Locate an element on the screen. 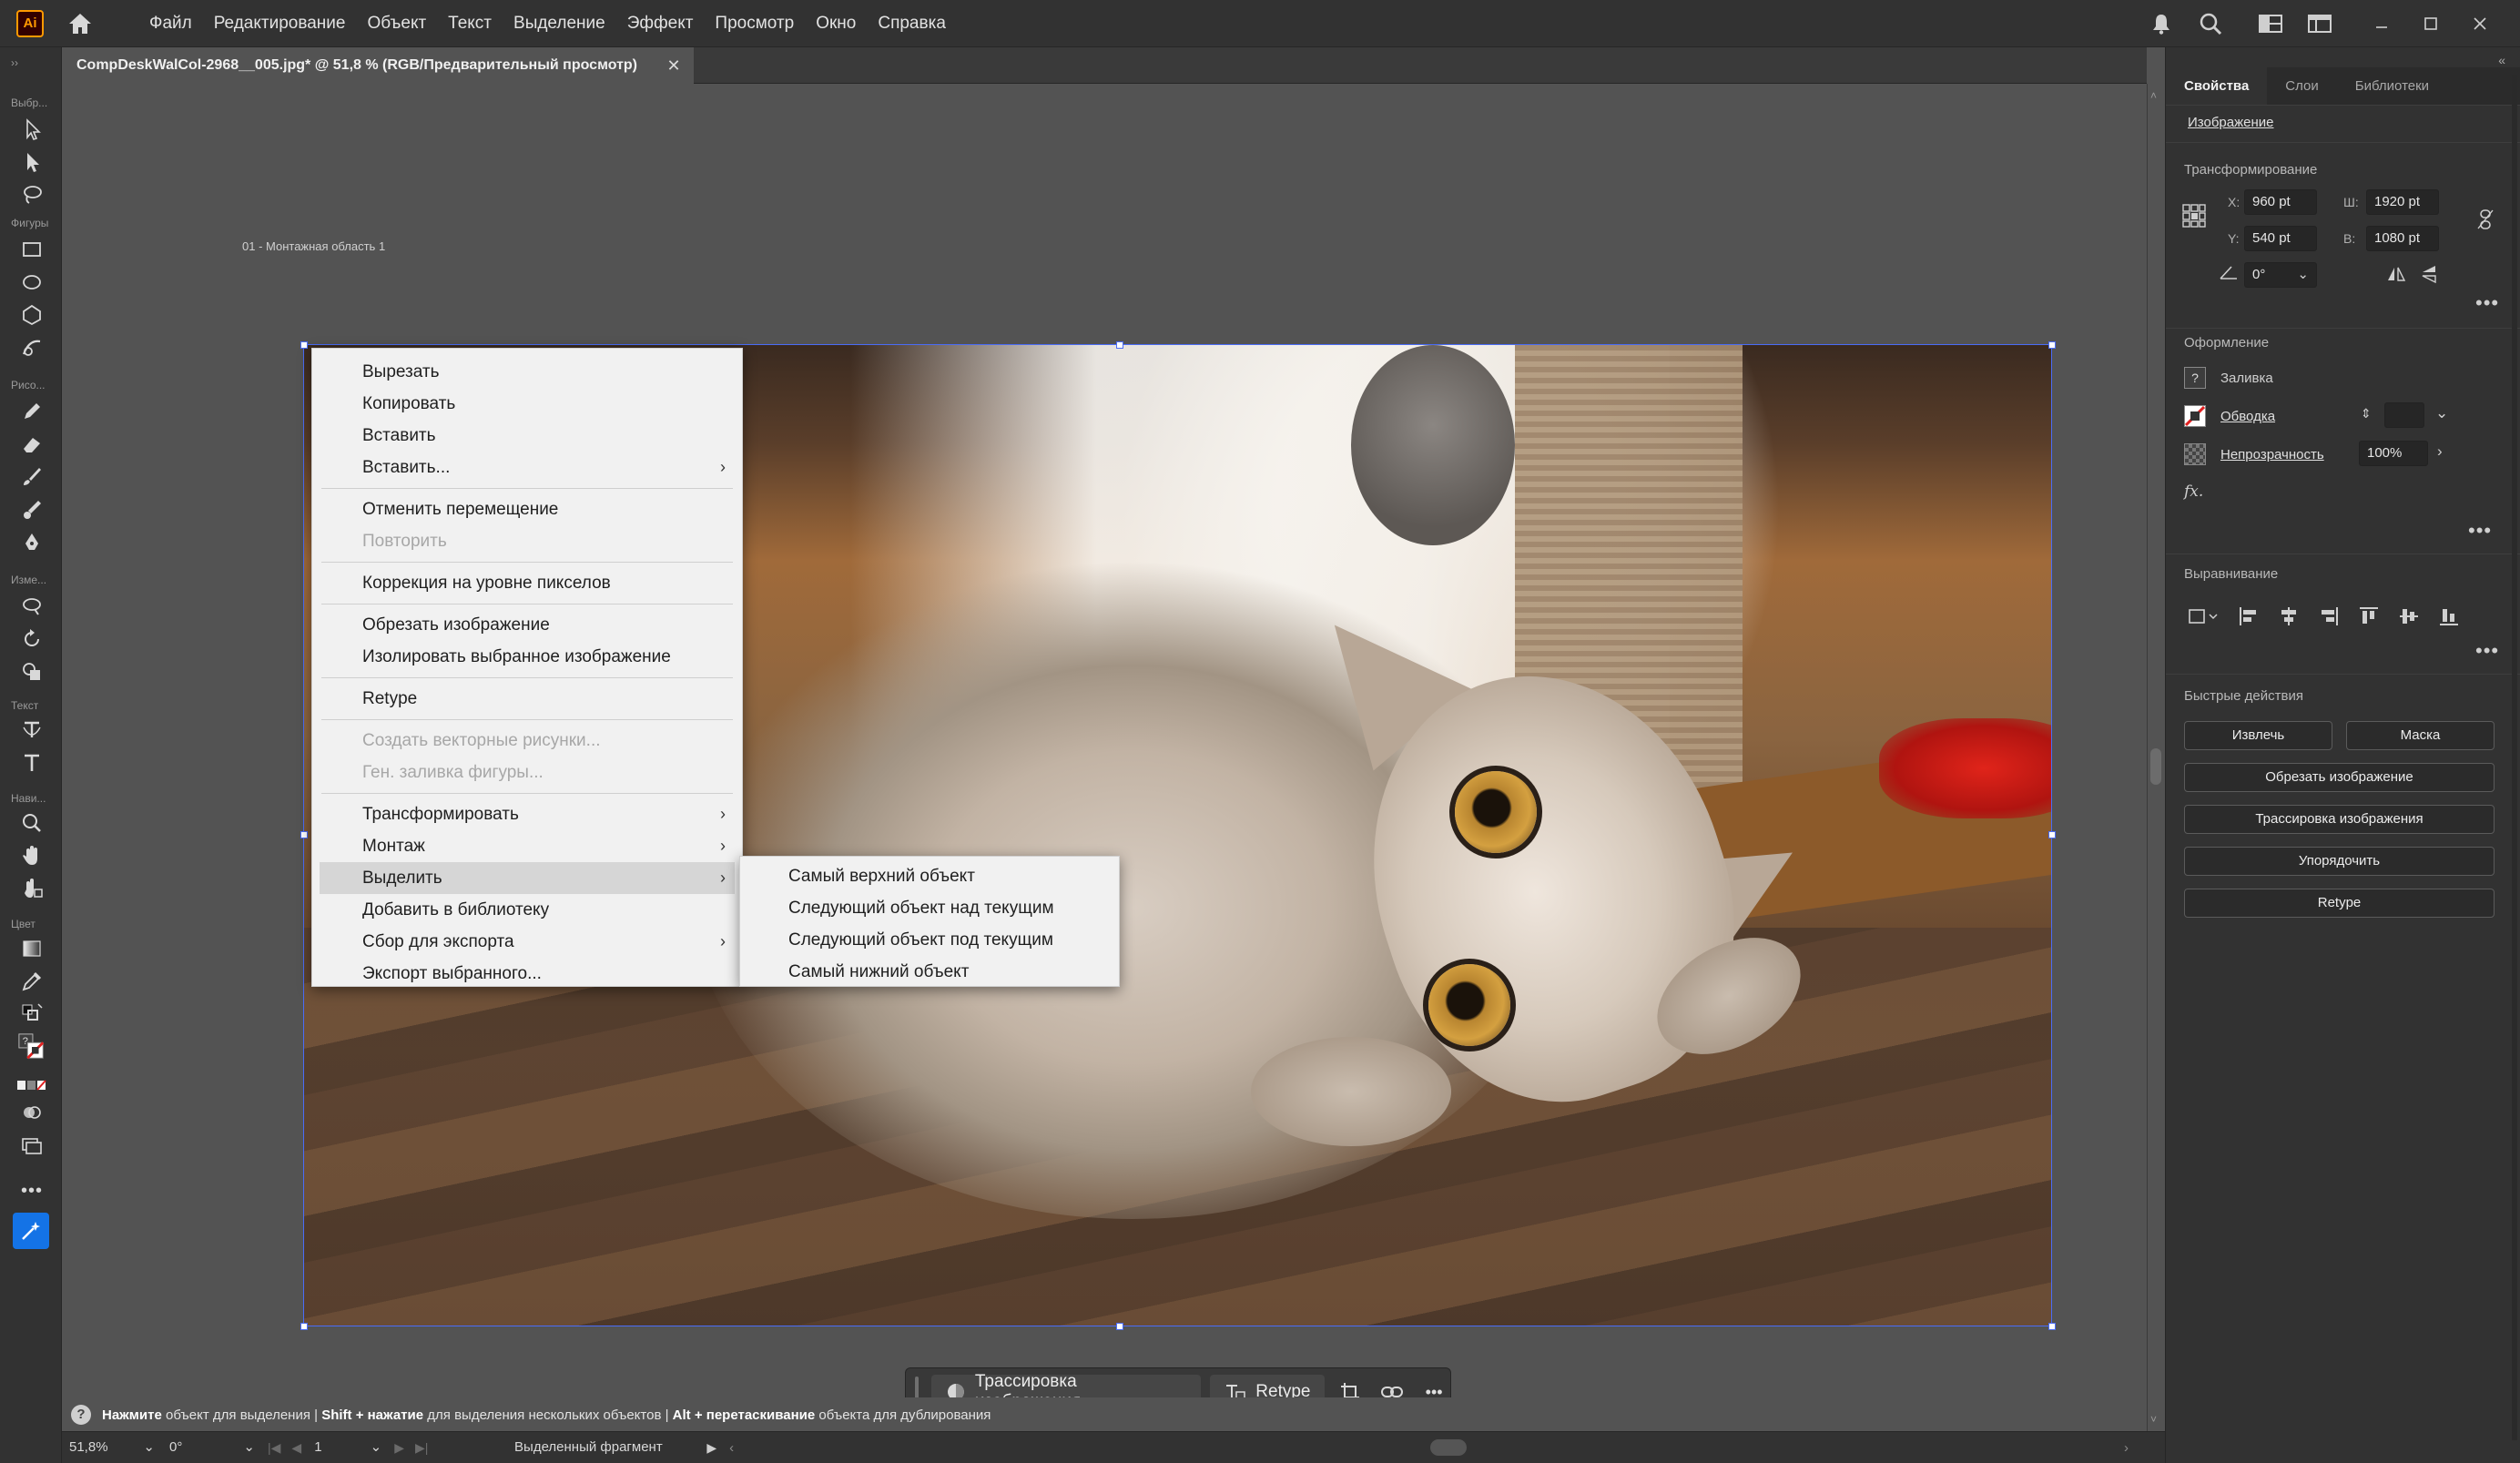  draw-mode-icon is located at coordinates (31, 1112).